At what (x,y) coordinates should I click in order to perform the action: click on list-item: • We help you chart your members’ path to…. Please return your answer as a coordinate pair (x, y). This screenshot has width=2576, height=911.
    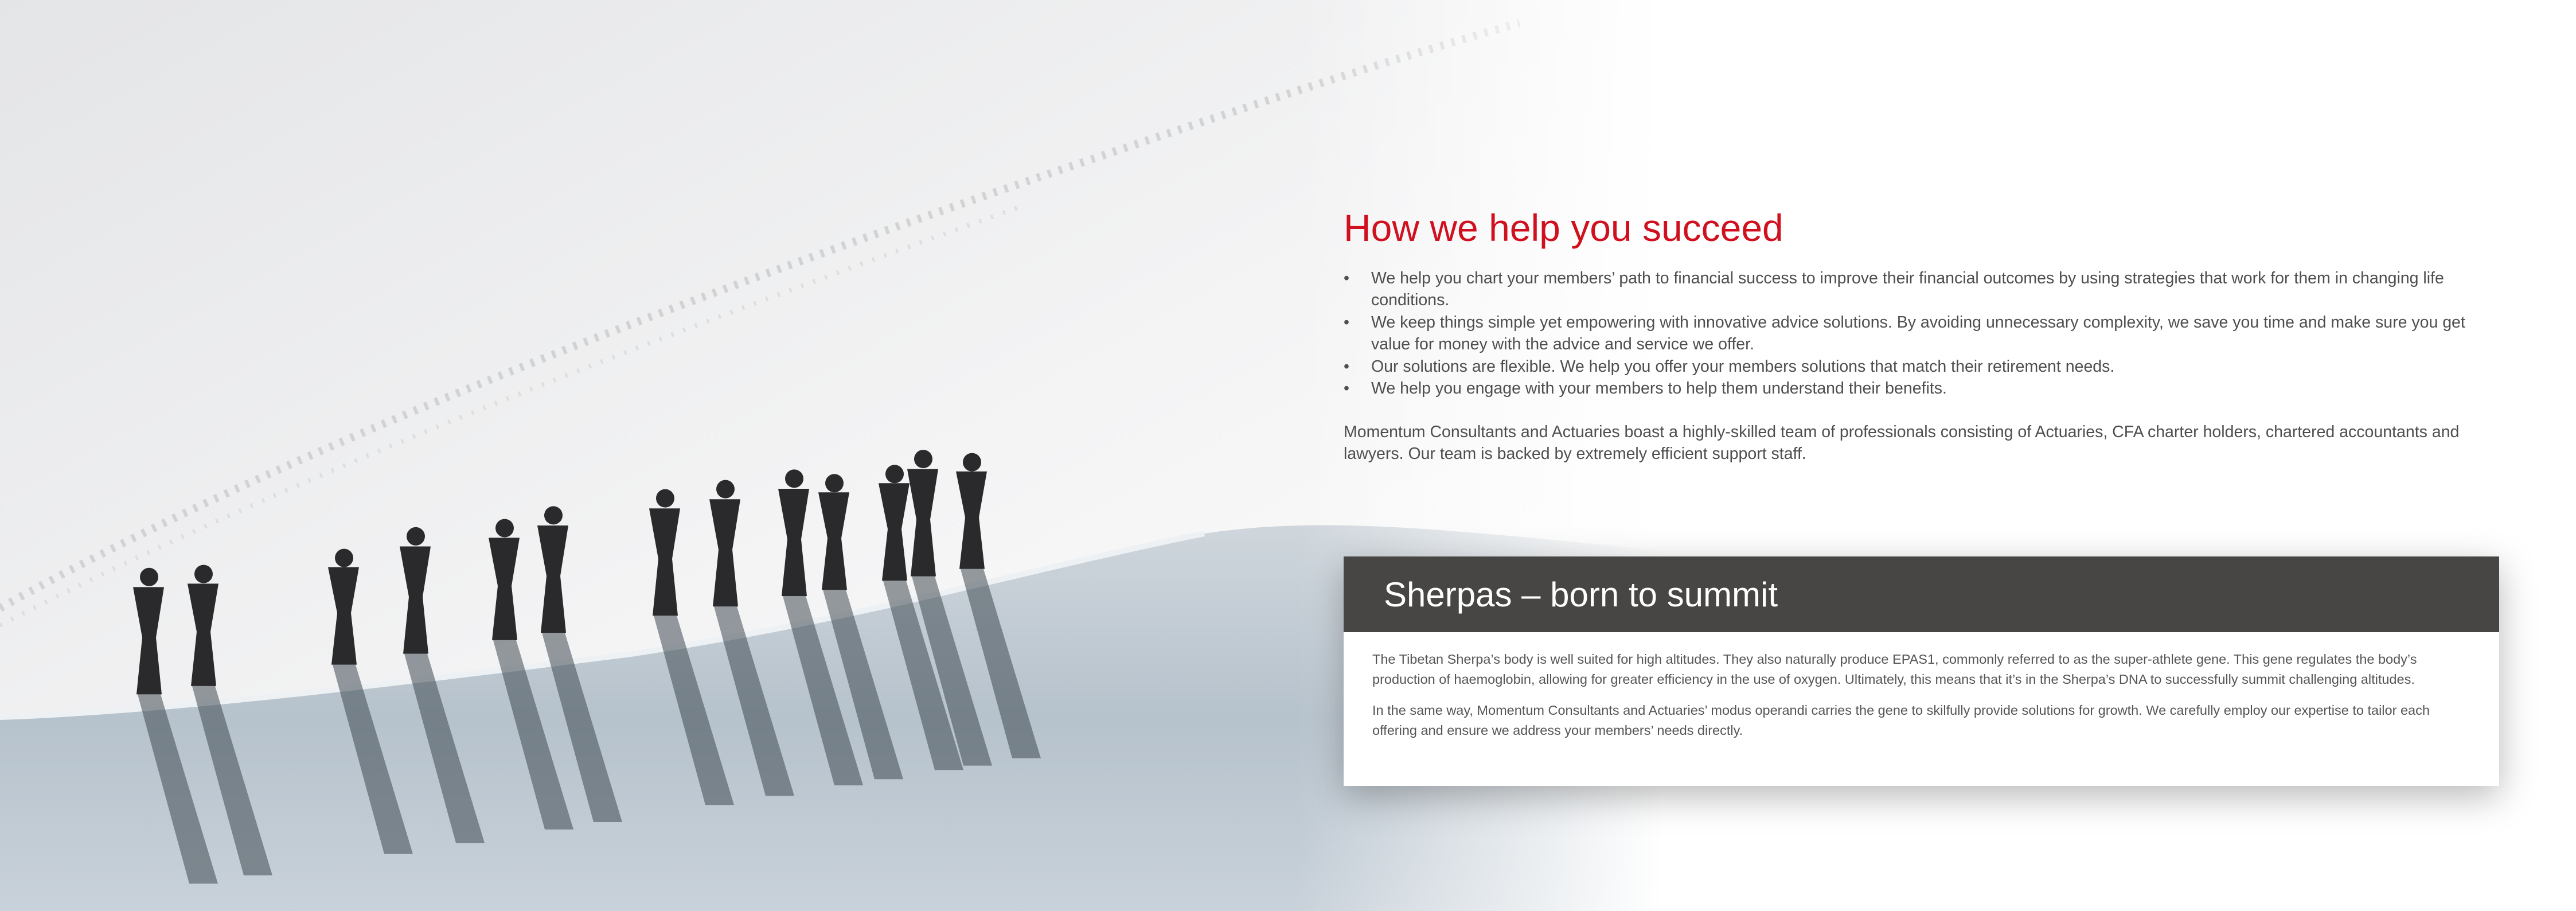
    Looking at the image, I should click on (1922, 289).